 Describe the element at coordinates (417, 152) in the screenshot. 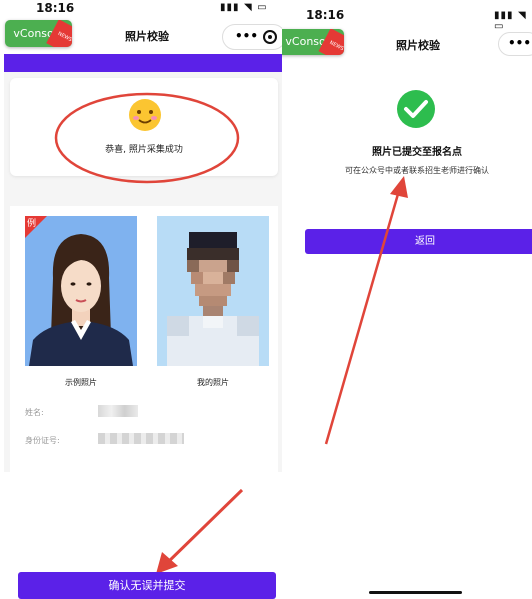

I see `submitted-heading: 照片已提交至报名点` at that location.